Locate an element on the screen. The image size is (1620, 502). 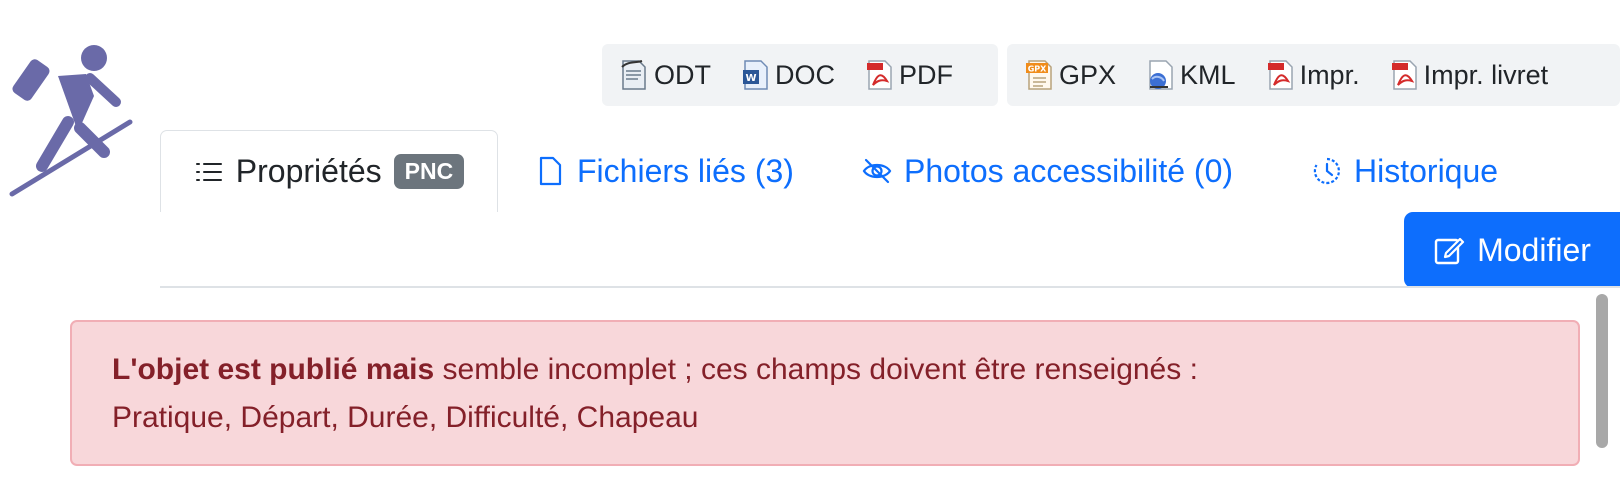
pencil-square-icon is located at coordinates (1449, 251).